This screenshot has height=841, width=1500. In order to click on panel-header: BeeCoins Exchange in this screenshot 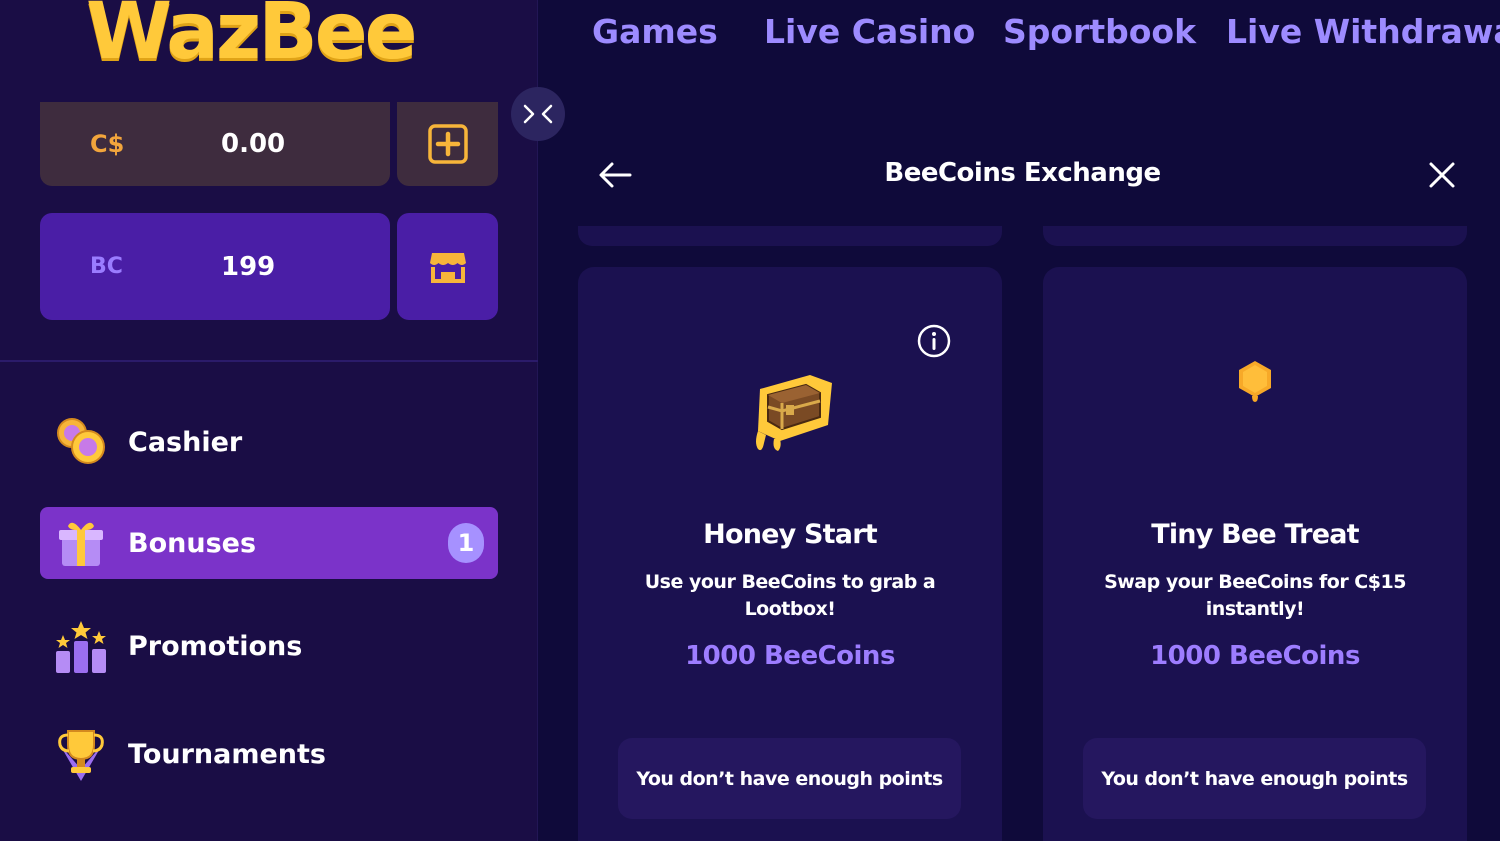, I will do `click(1020, 175)`.